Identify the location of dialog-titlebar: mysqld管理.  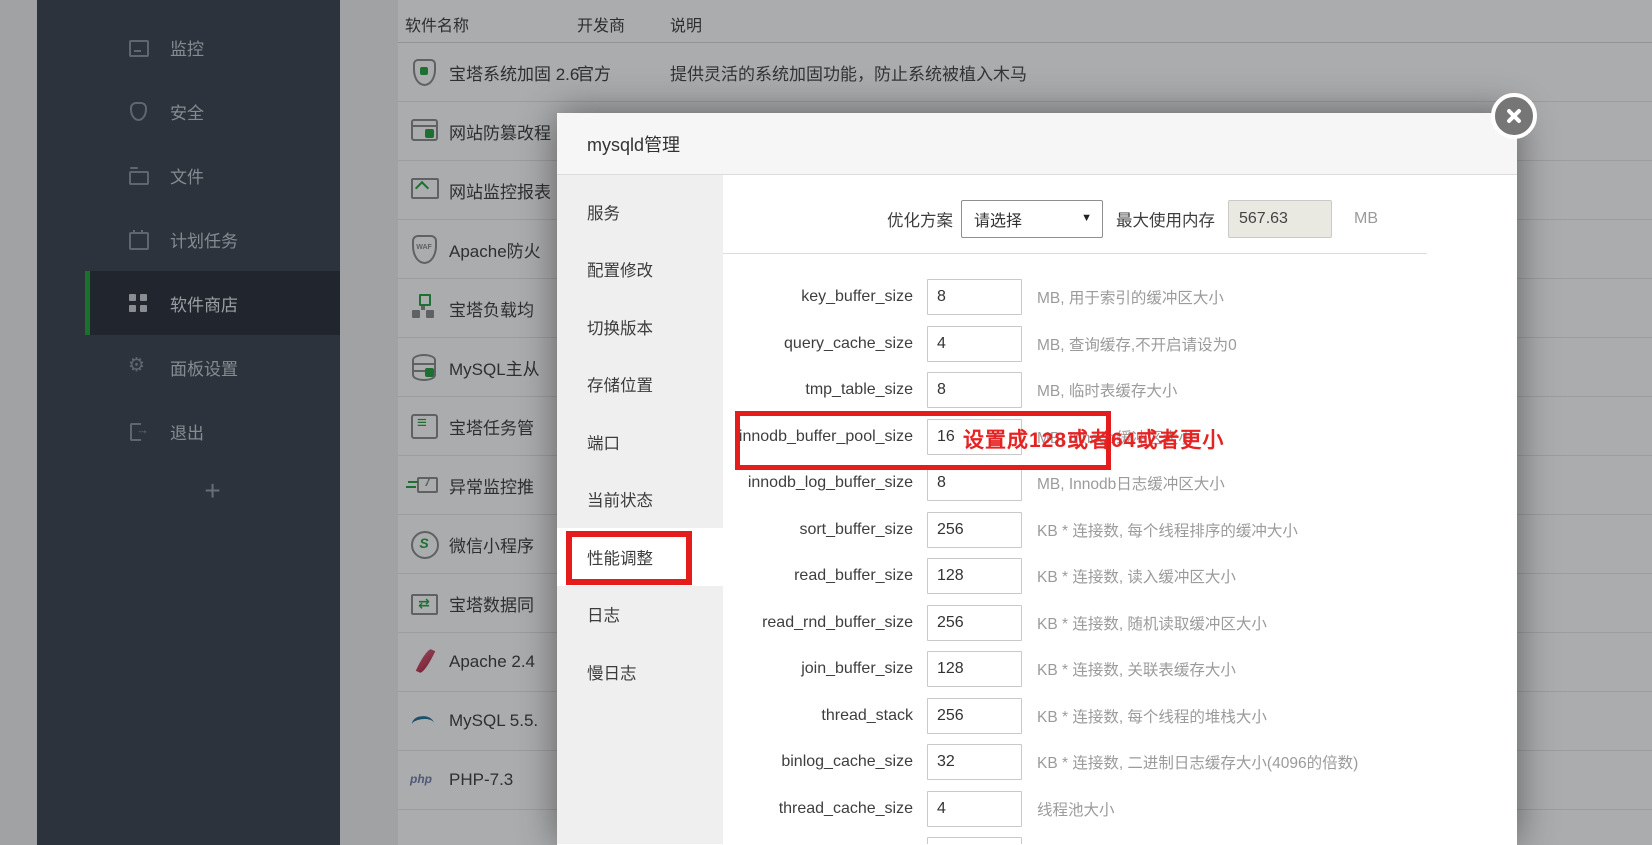
(1037, 144).